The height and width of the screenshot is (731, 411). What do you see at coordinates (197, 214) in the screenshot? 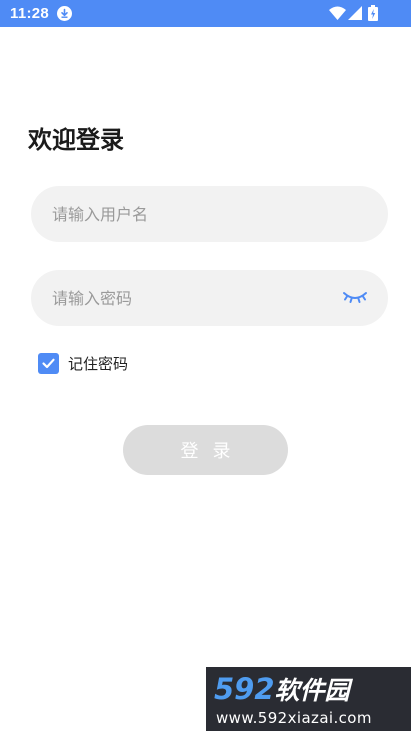
I see `username-input` at bounding box center [197, 214].